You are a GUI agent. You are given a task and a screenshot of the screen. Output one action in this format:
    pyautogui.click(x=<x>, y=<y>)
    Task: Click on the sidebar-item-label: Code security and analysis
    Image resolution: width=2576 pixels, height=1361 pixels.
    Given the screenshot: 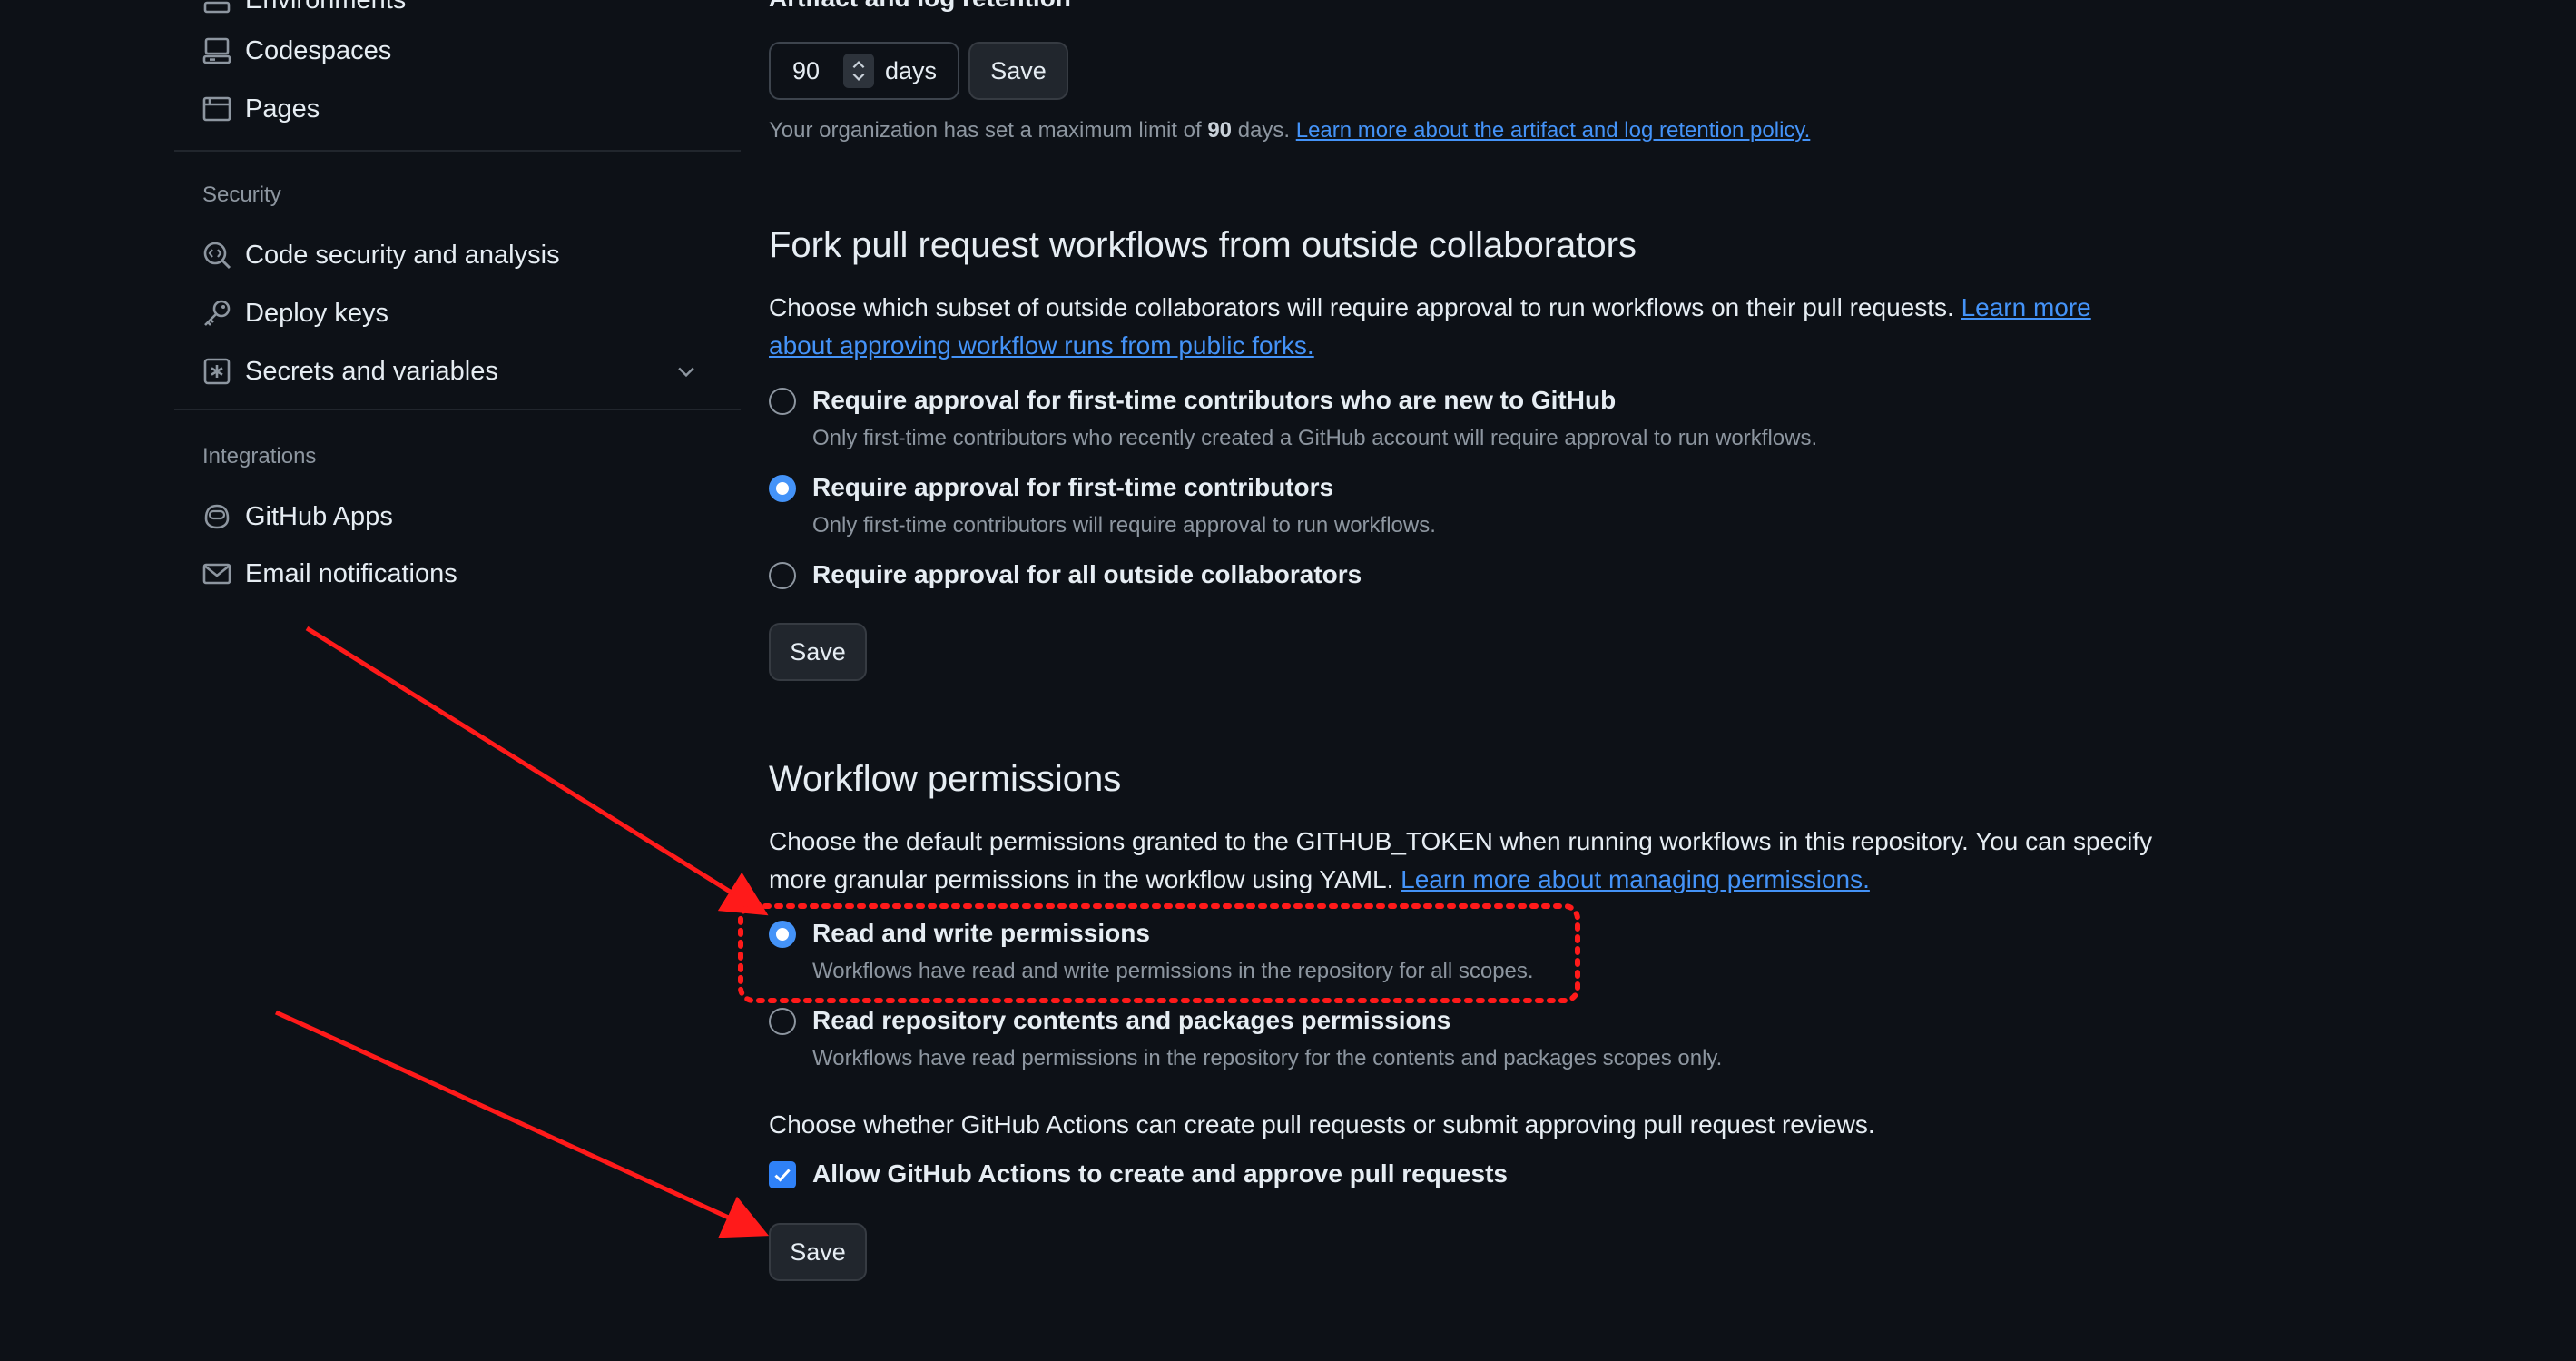 What is the action you would take?
    pyautogui.click(x=402, y=255)
    